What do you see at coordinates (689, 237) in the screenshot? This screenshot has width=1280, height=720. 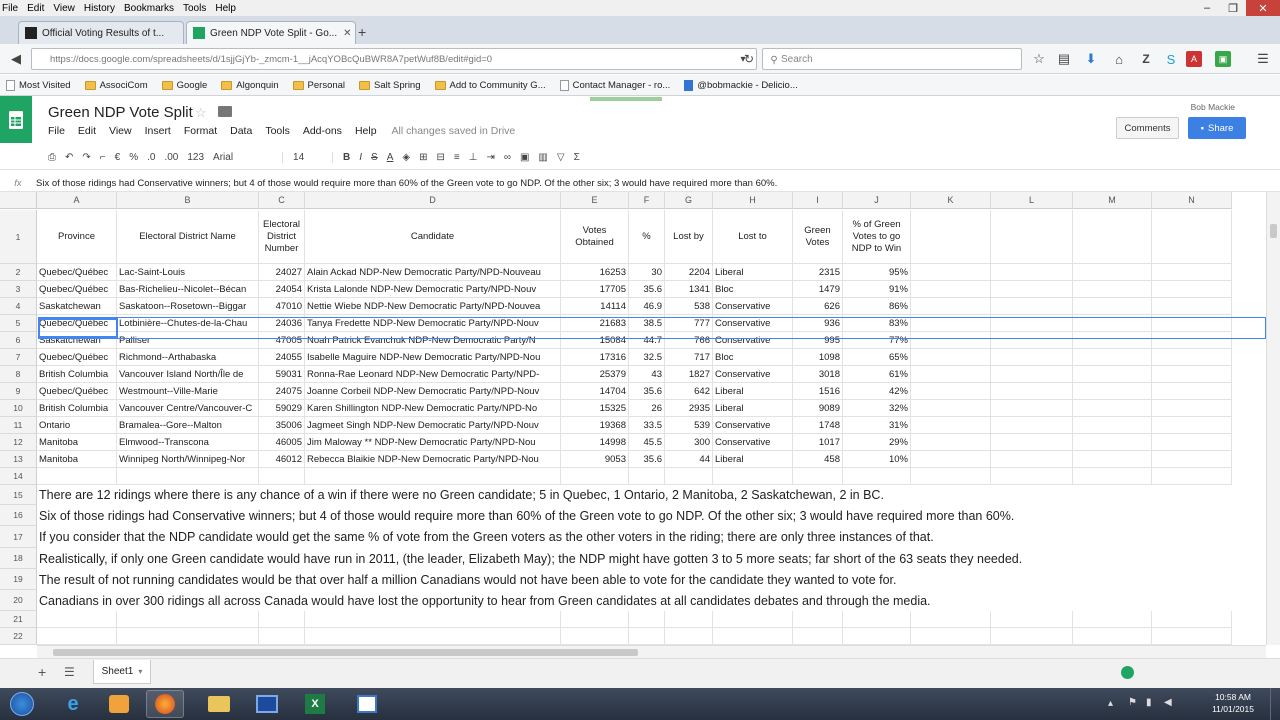 I see `header-cell: Lost by` at bounding box center [689, 237].